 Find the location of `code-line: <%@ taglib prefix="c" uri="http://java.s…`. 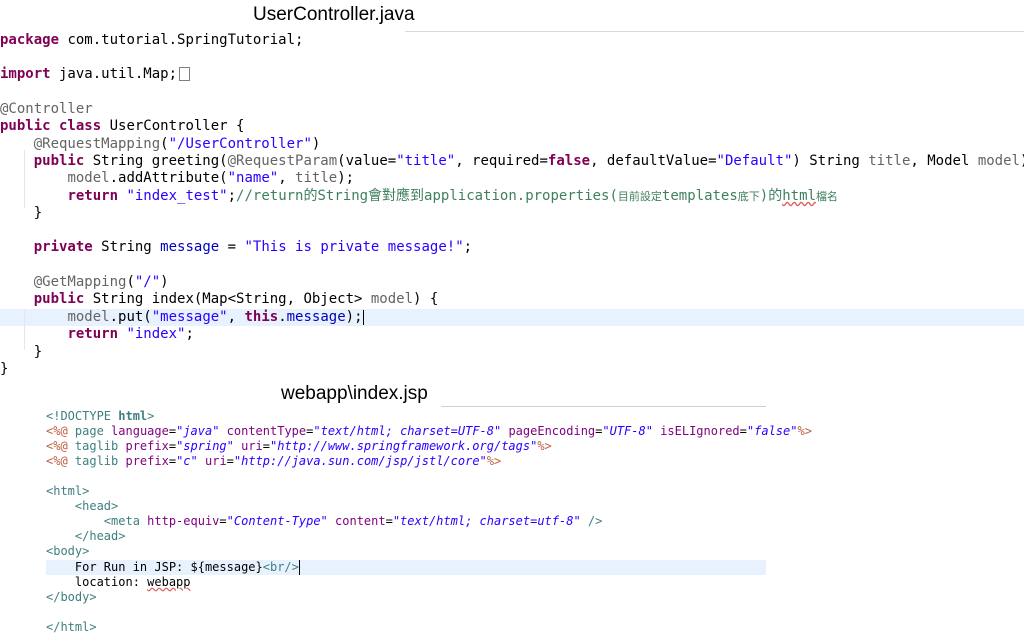

code-line: <%@ taglib prefix="c" uri="http://java.s… is located at coordinates (274, 461).